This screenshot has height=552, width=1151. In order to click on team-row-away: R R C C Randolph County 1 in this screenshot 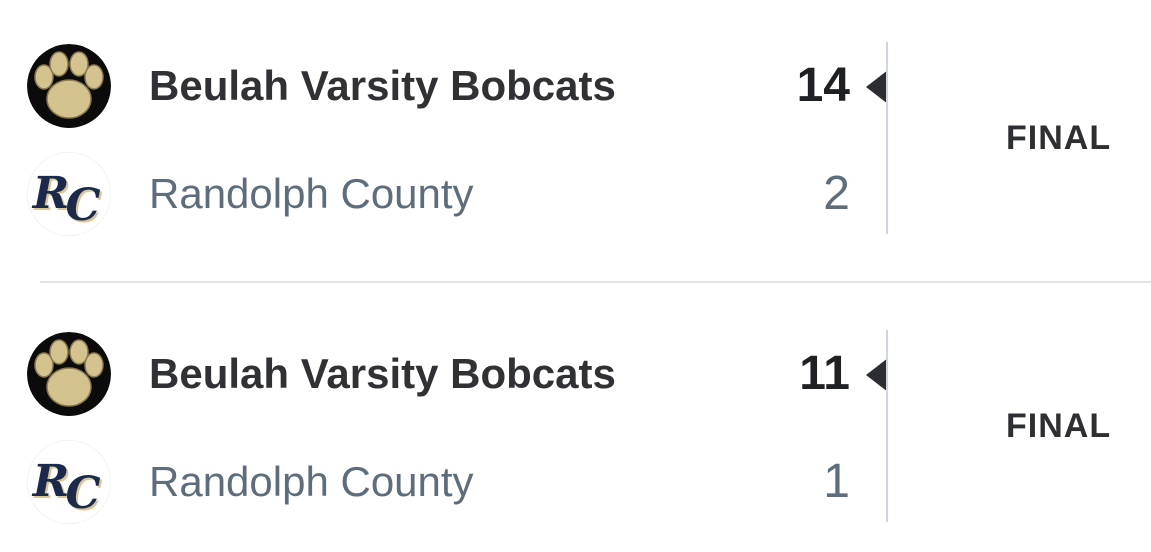, I will do `click(440, 482)`.